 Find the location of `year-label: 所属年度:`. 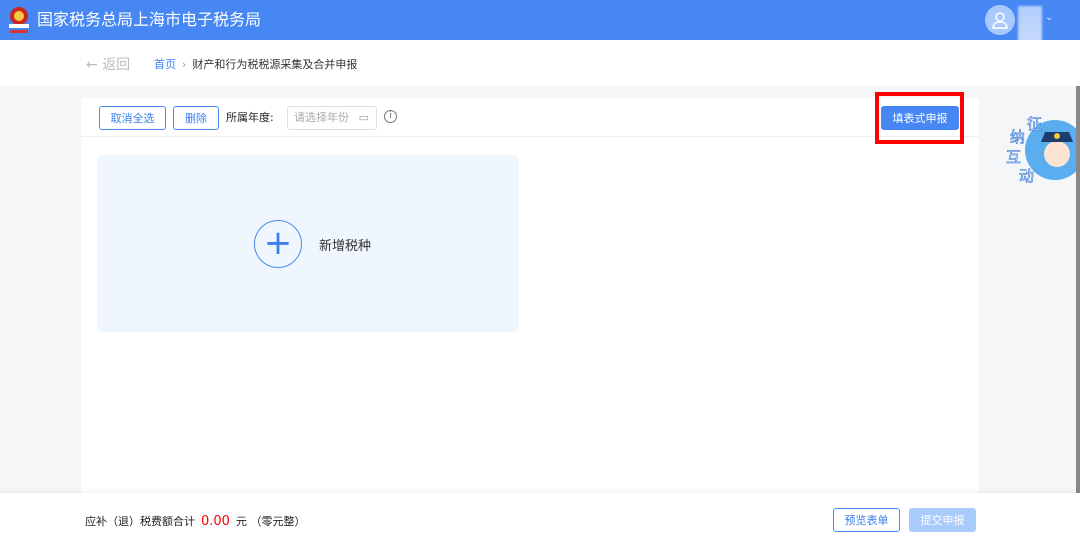

year-label: 所属年度: is located at coordinates (250, 117).